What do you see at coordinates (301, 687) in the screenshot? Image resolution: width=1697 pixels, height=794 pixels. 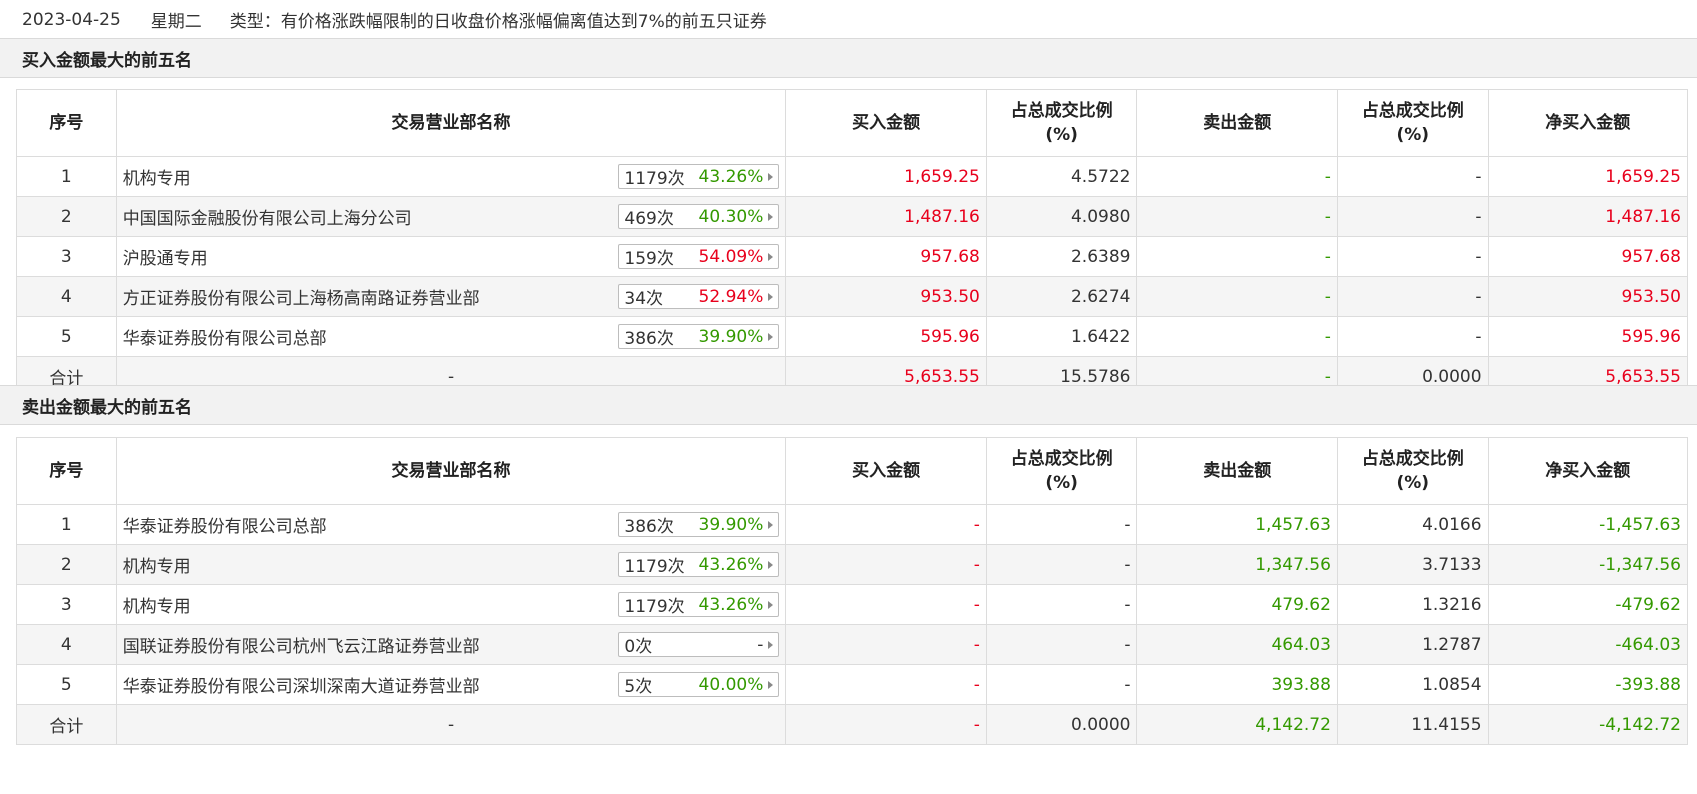 I see `branch-name: 华泰证券股份有限公司深圳深南大道证券营业部` at bounding box center [301, 687].